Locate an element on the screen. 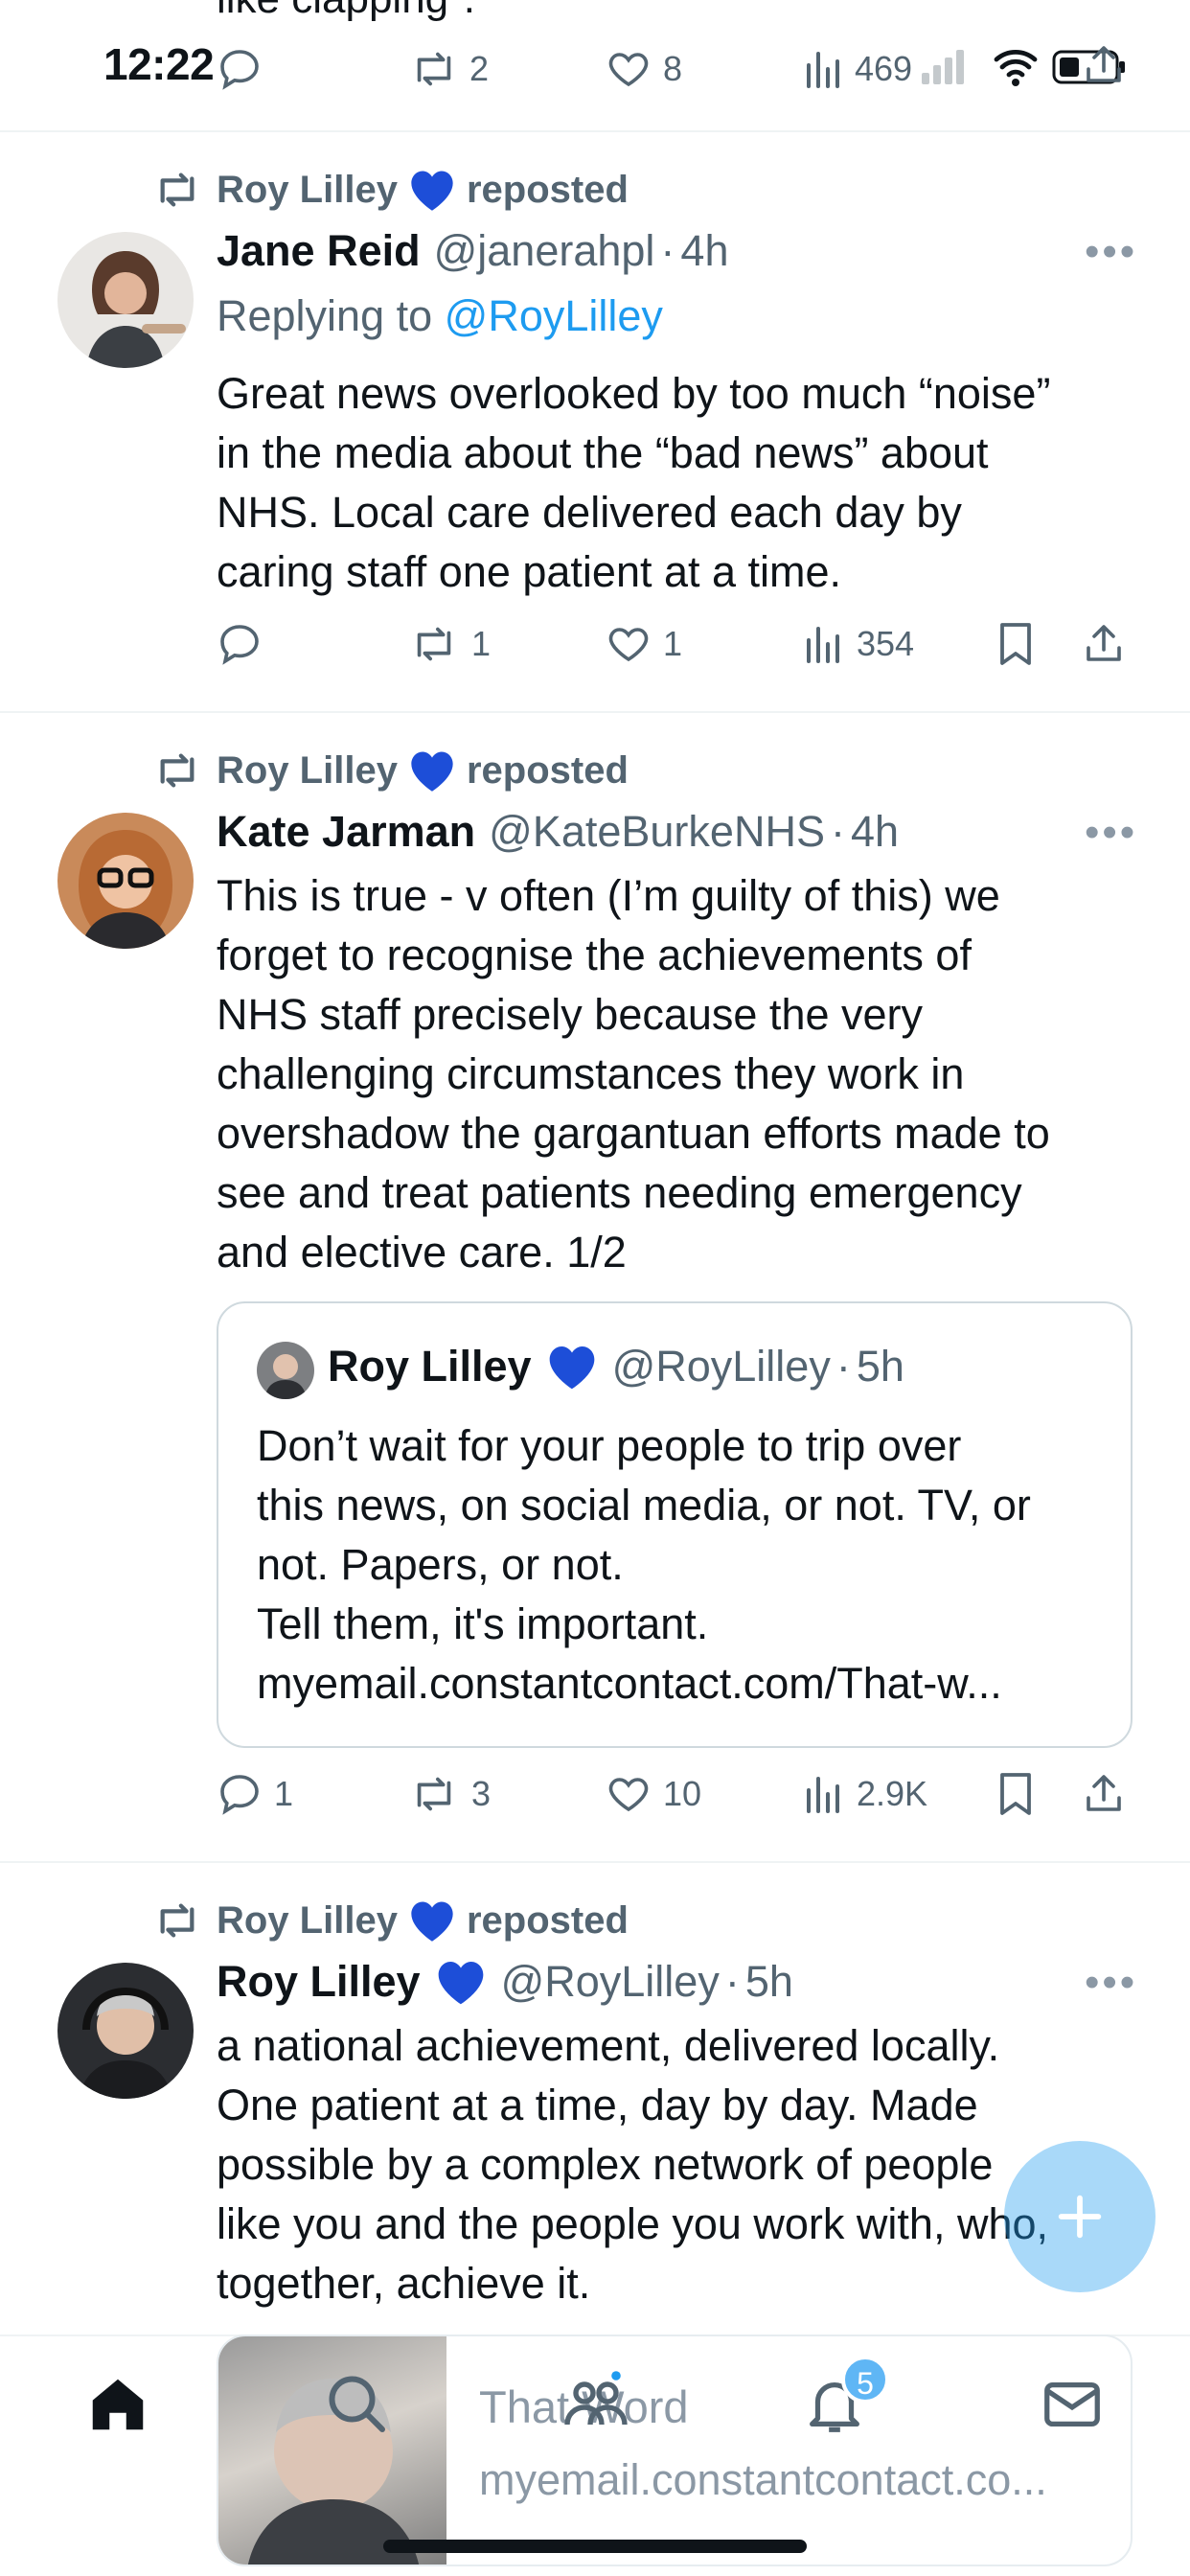  tweet-text-line: and elective care. 1/2 is located at coordinates (422, 1252).